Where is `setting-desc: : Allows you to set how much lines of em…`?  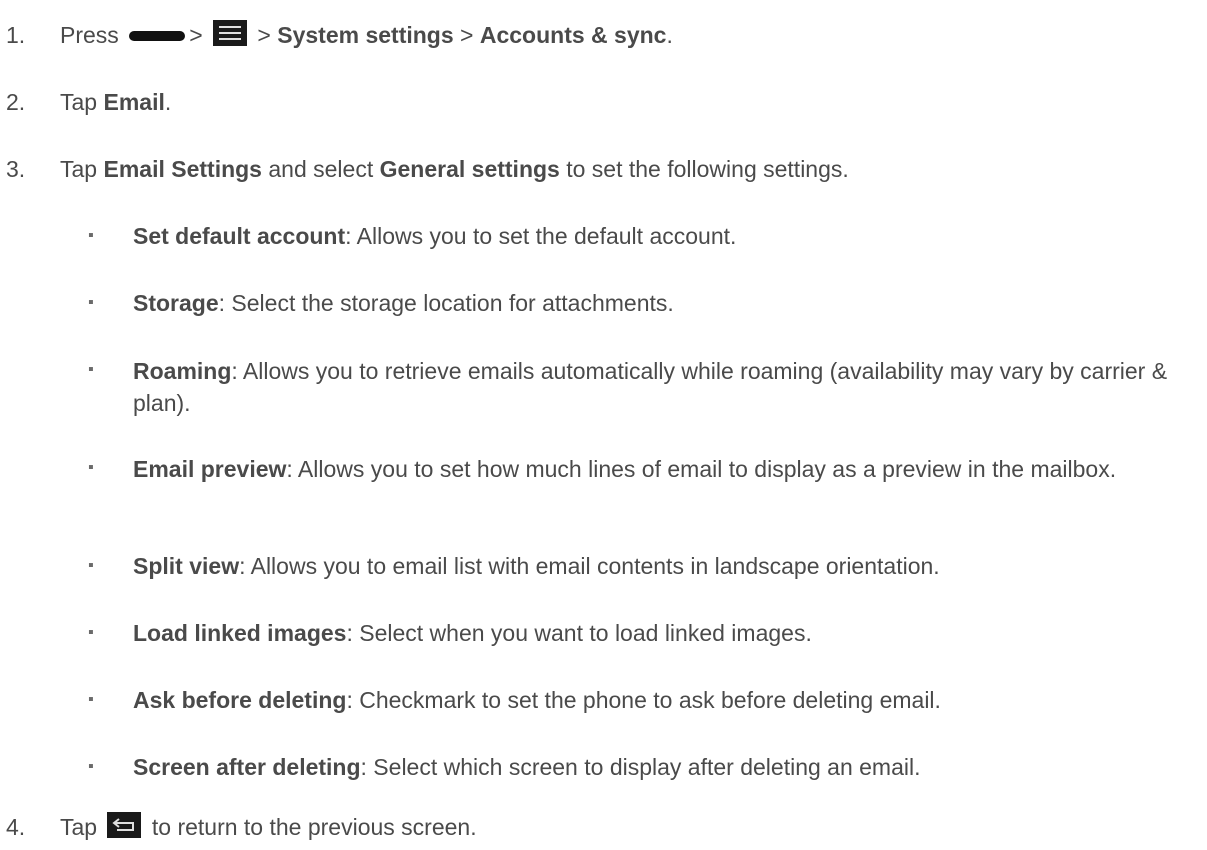 setting-desc: : Allows you to set how much lines of em… is located at coordinates (701, 469).